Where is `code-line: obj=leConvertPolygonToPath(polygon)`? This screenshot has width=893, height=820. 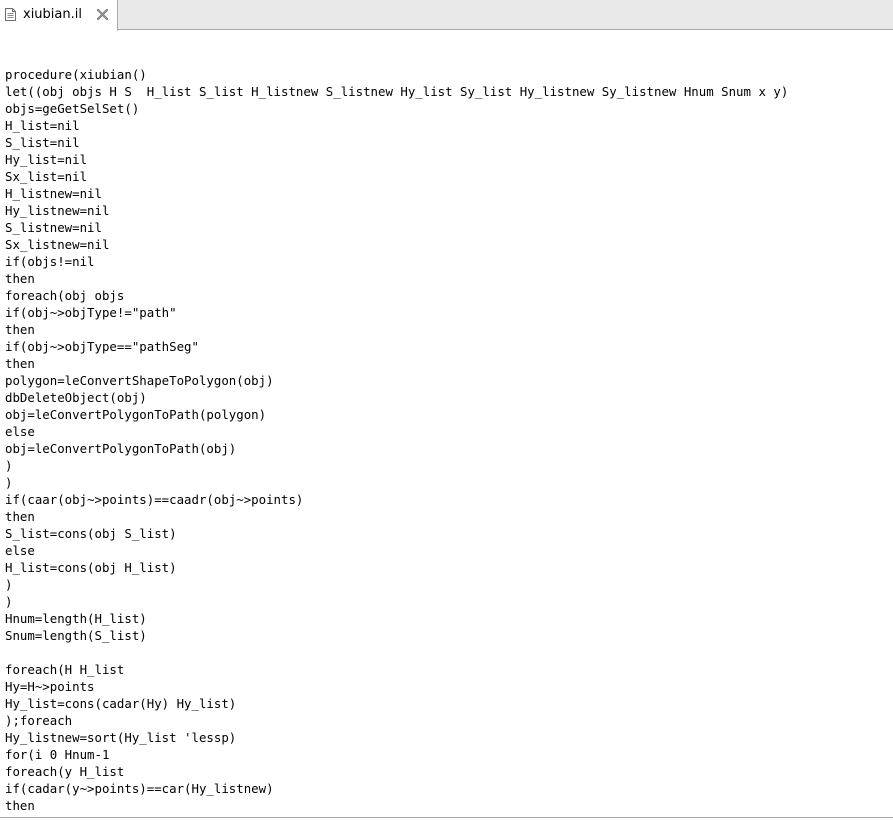 code-line: obj=leConvertPolygonToPath(polygon) is located at coordinates (136, 414).